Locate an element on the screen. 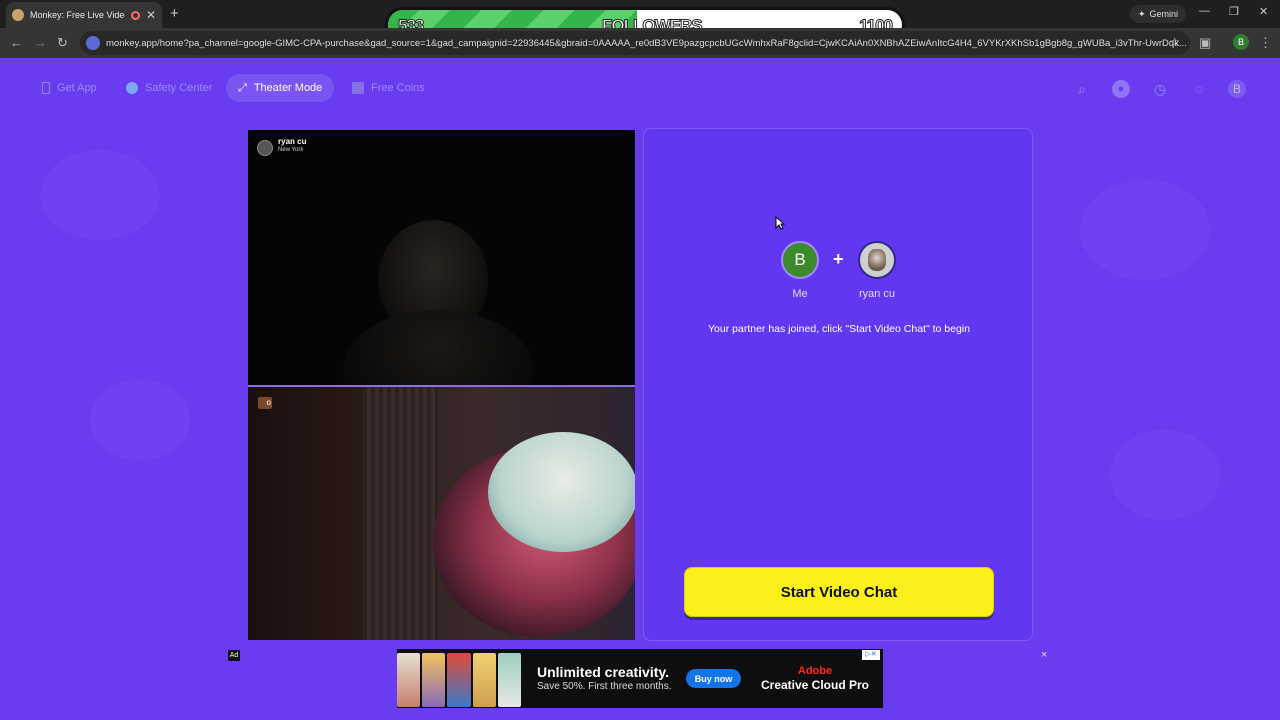 The image size is (1280, 720). tab-title: Monkey: Free Live Video Ch is located at coordinates (77, 15).